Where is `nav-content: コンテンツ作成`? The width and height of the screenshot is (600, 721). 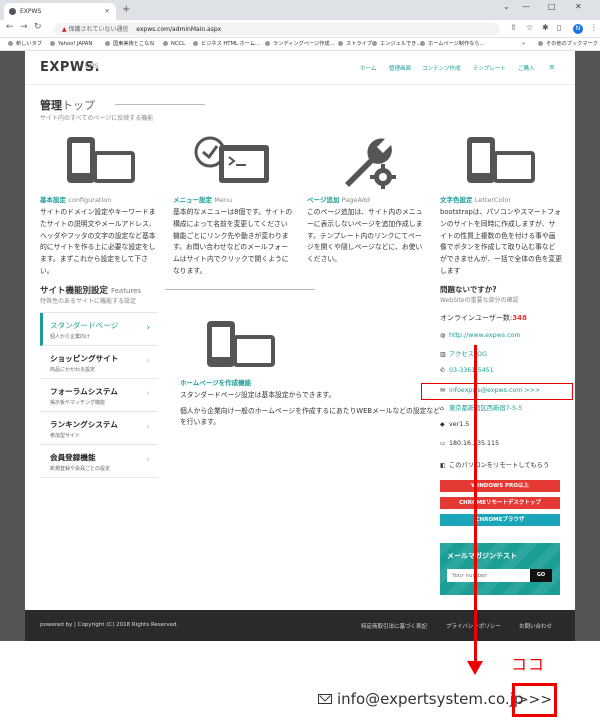
nav-content: コンテンツ作成 is located at coordinates (441, 68).